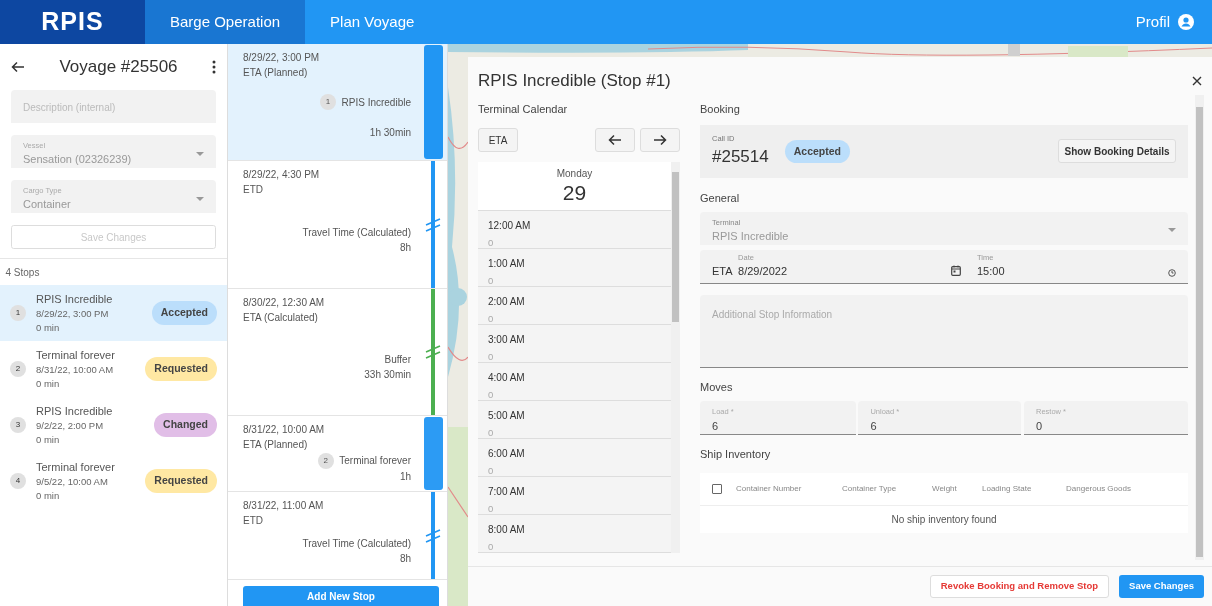  Describe the element at coordinates (337, 102) in the screenshot. I see `timeline-stop: 8/29/22, 3:00 PM ETA (Planned) 1 RPIS Incredible 1h 30min` at that location.